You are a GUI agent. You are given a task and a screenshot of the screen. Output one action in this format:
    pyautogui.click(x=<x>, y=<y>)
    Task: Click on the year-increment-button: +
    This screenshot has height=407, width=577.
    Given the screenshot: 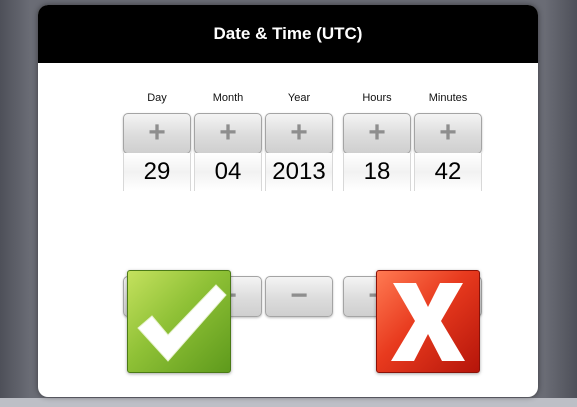 What is the action you would take?
    pyautogui.click(x=299, y=133)
    